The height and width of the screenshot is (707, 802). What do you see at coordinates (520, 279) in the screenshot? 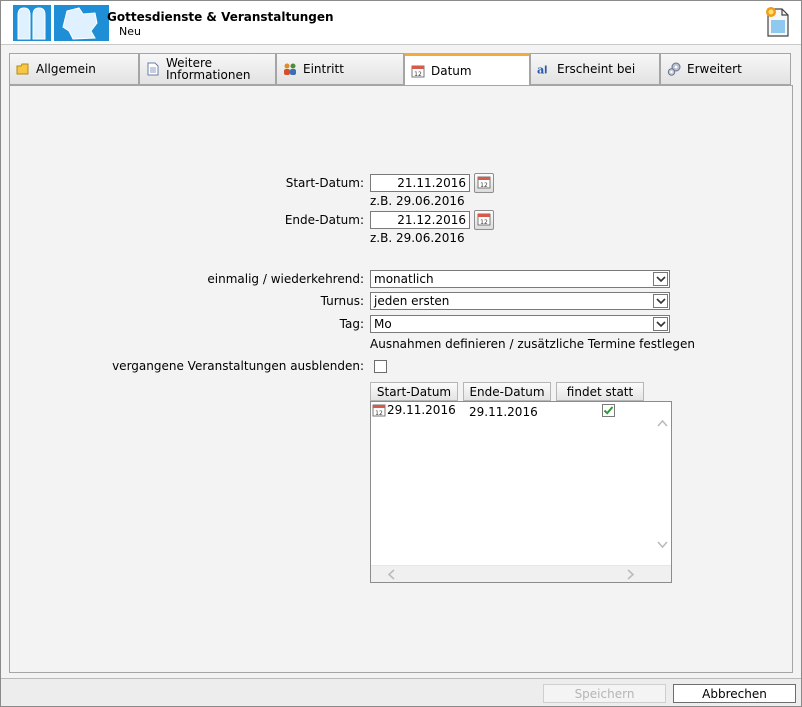
I see `recurrence-select: monatlich` at bounding box center [520, 279].